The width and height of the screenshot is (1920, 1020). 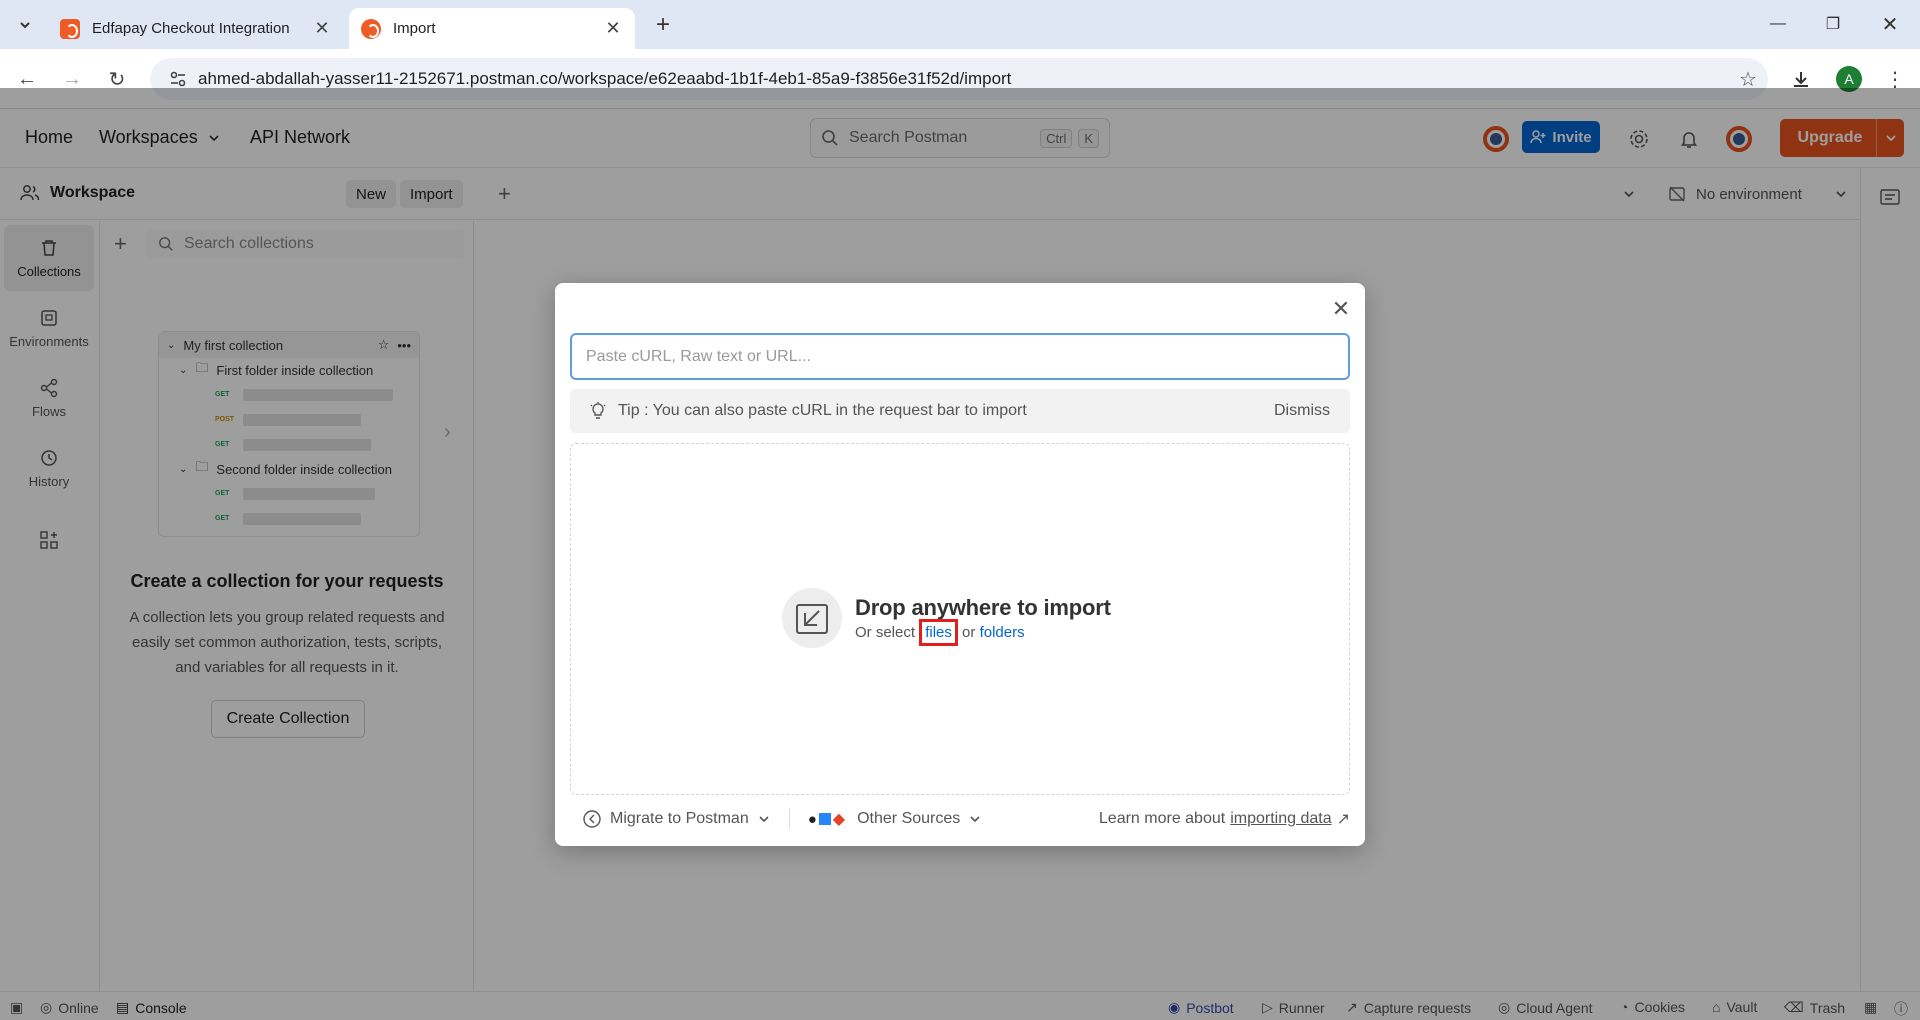 What do you see at coordinates (969, 632) in the screenshot?
I see `drop-or: or` at bounding box center [969, 632].